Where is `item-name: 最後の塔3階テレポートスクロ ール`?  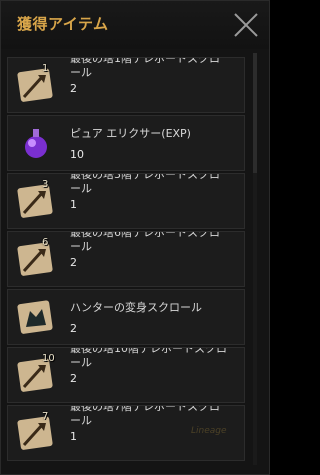 item-name: 最後の塔3階テレポートスクロ ール is located at coordinates (145, 184).